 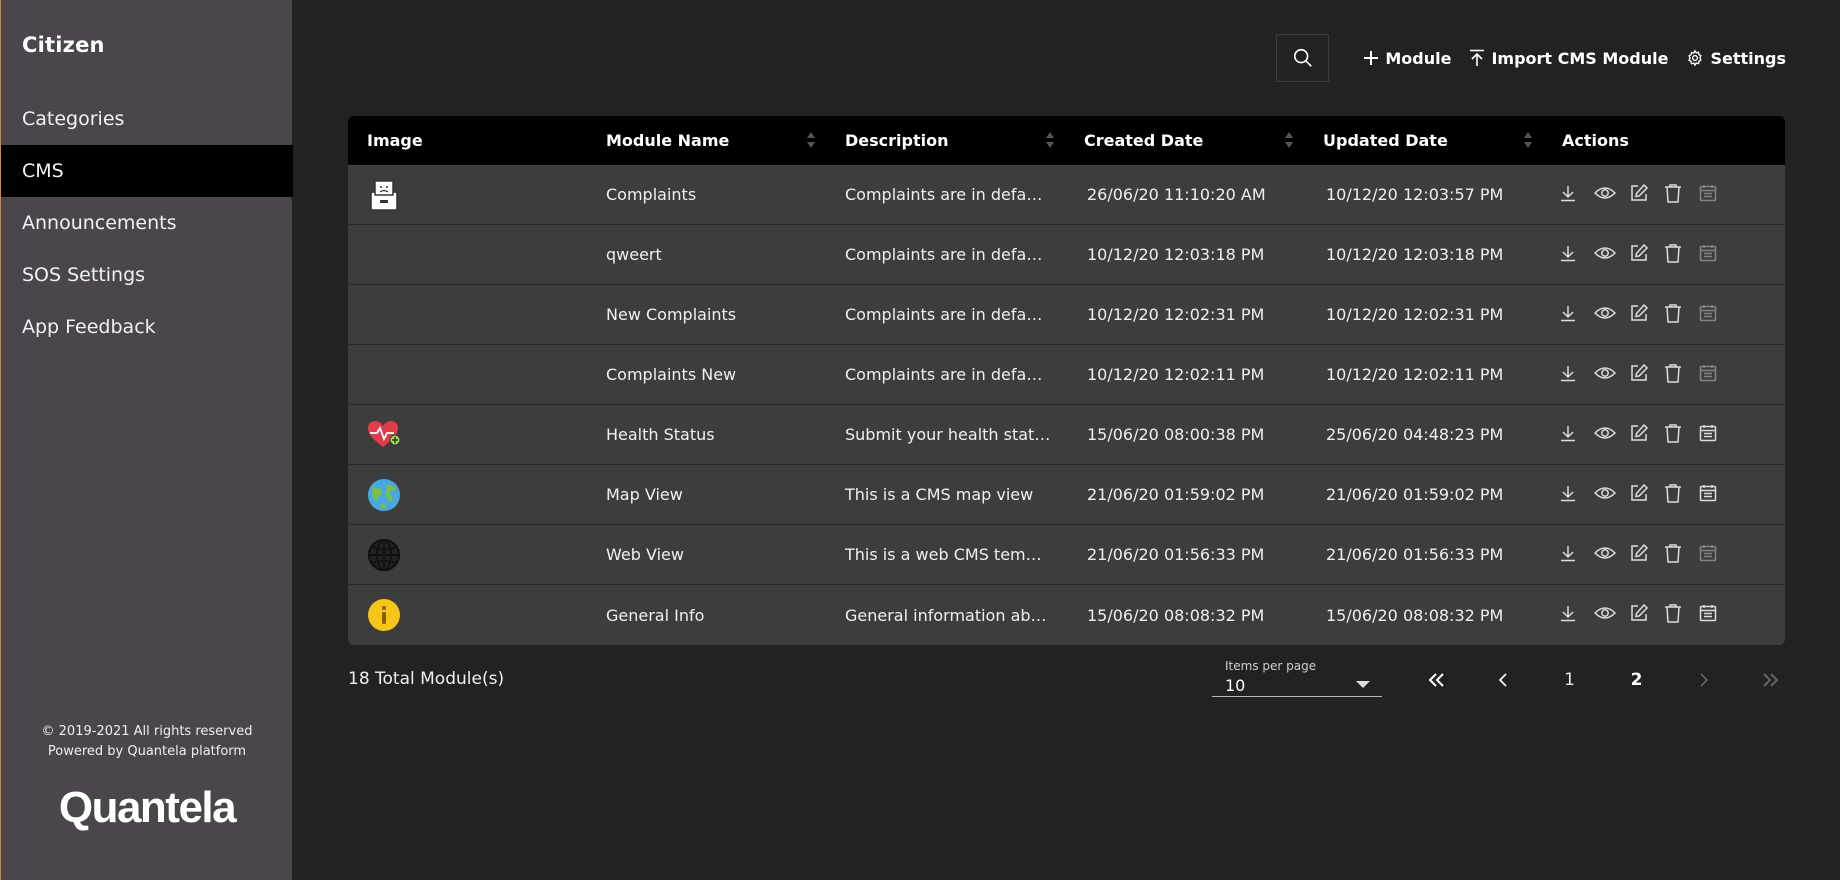 What do you see at coordinates (147, 119) in the screenshot?
I see `sidebar-item-categories: Categories` at bounding box center [147, 119].